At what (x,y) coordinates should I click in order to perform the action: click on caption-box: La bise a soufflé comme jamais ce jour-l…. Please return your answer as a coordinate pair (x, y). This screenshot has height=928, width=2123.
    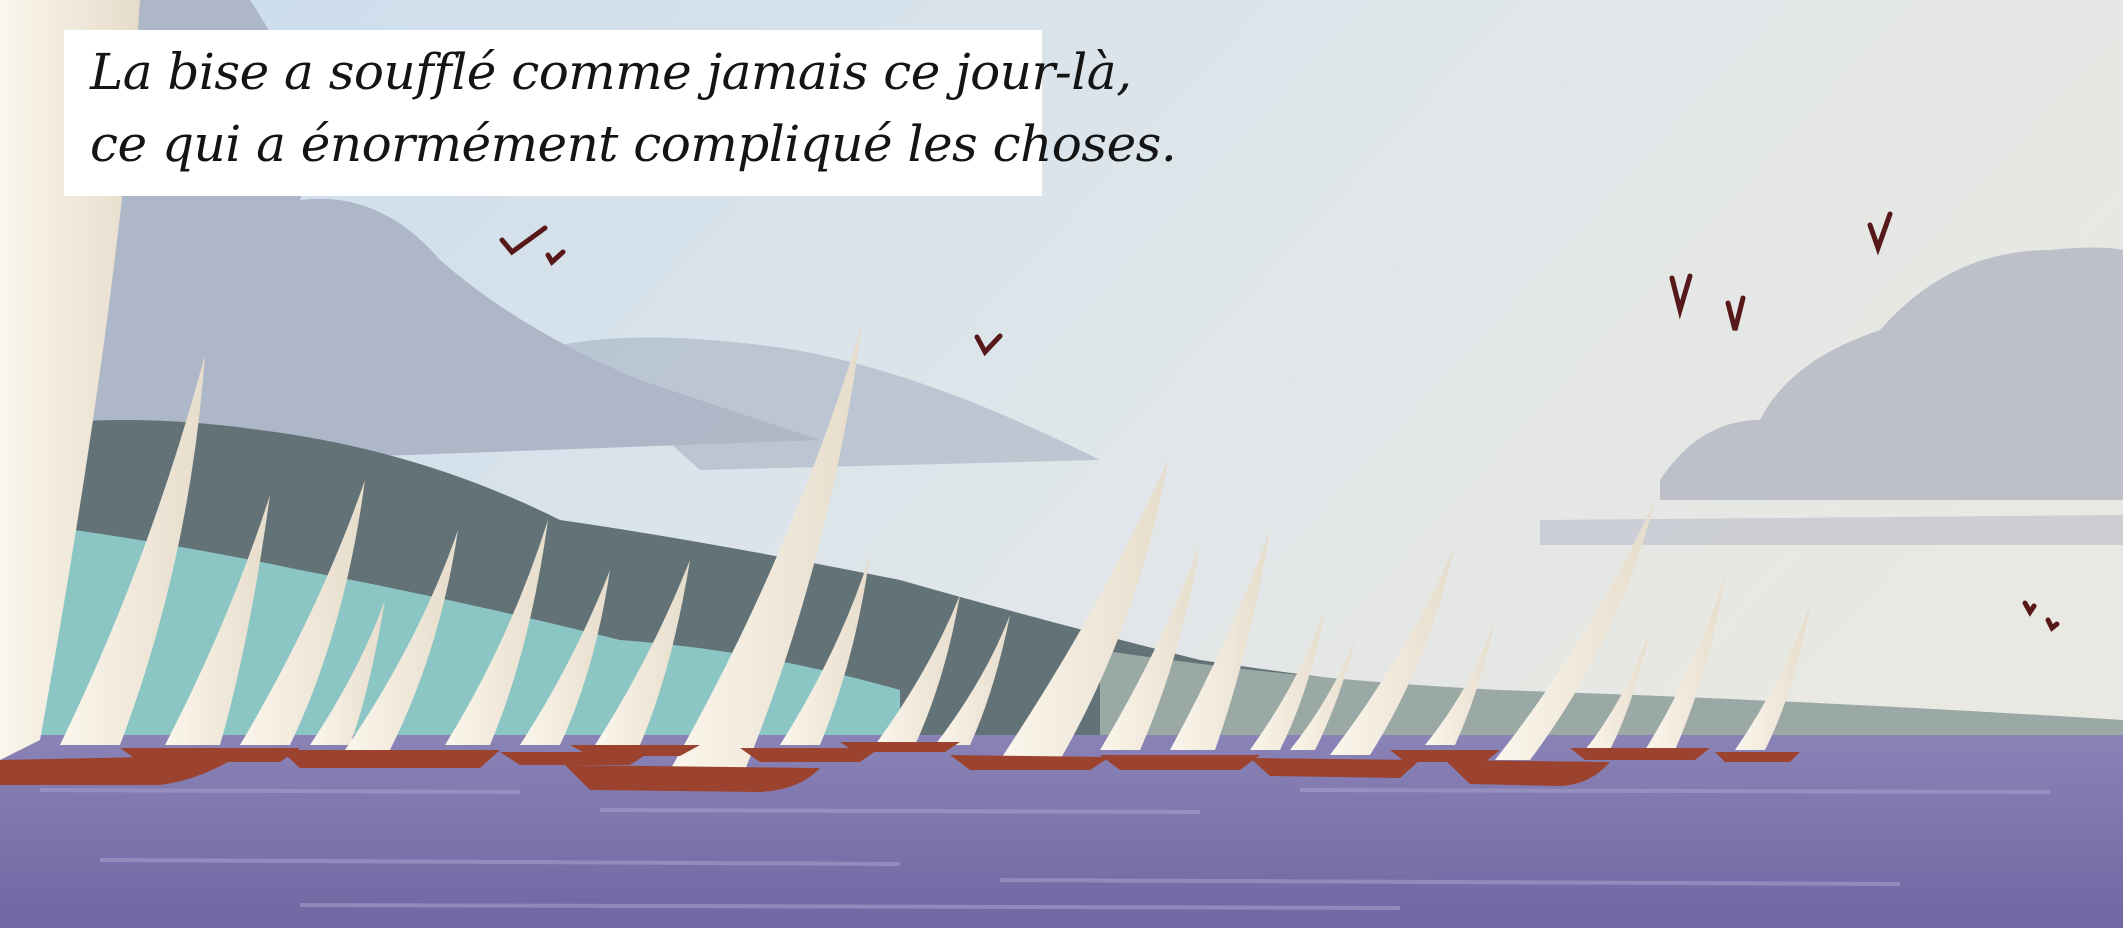
    Looking at the image, I should click on (620, 113).